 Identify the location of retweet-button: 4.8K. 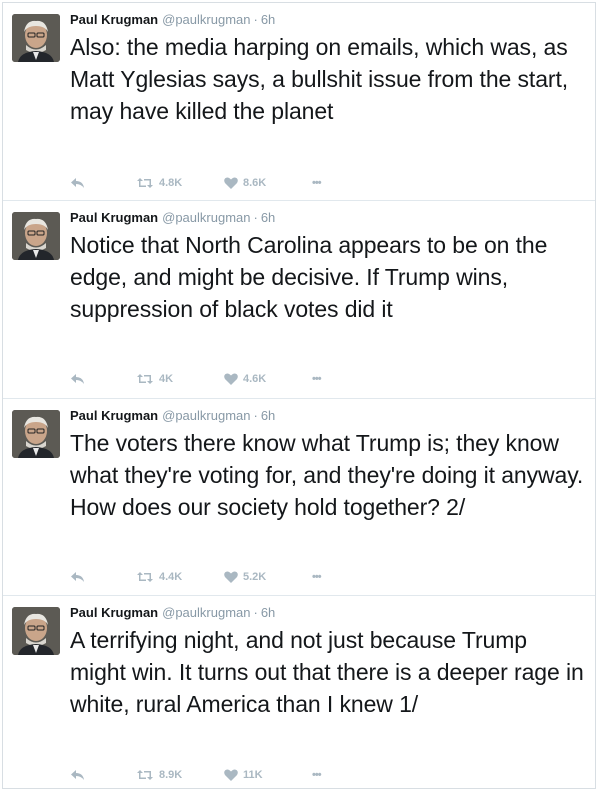
(159, 183).